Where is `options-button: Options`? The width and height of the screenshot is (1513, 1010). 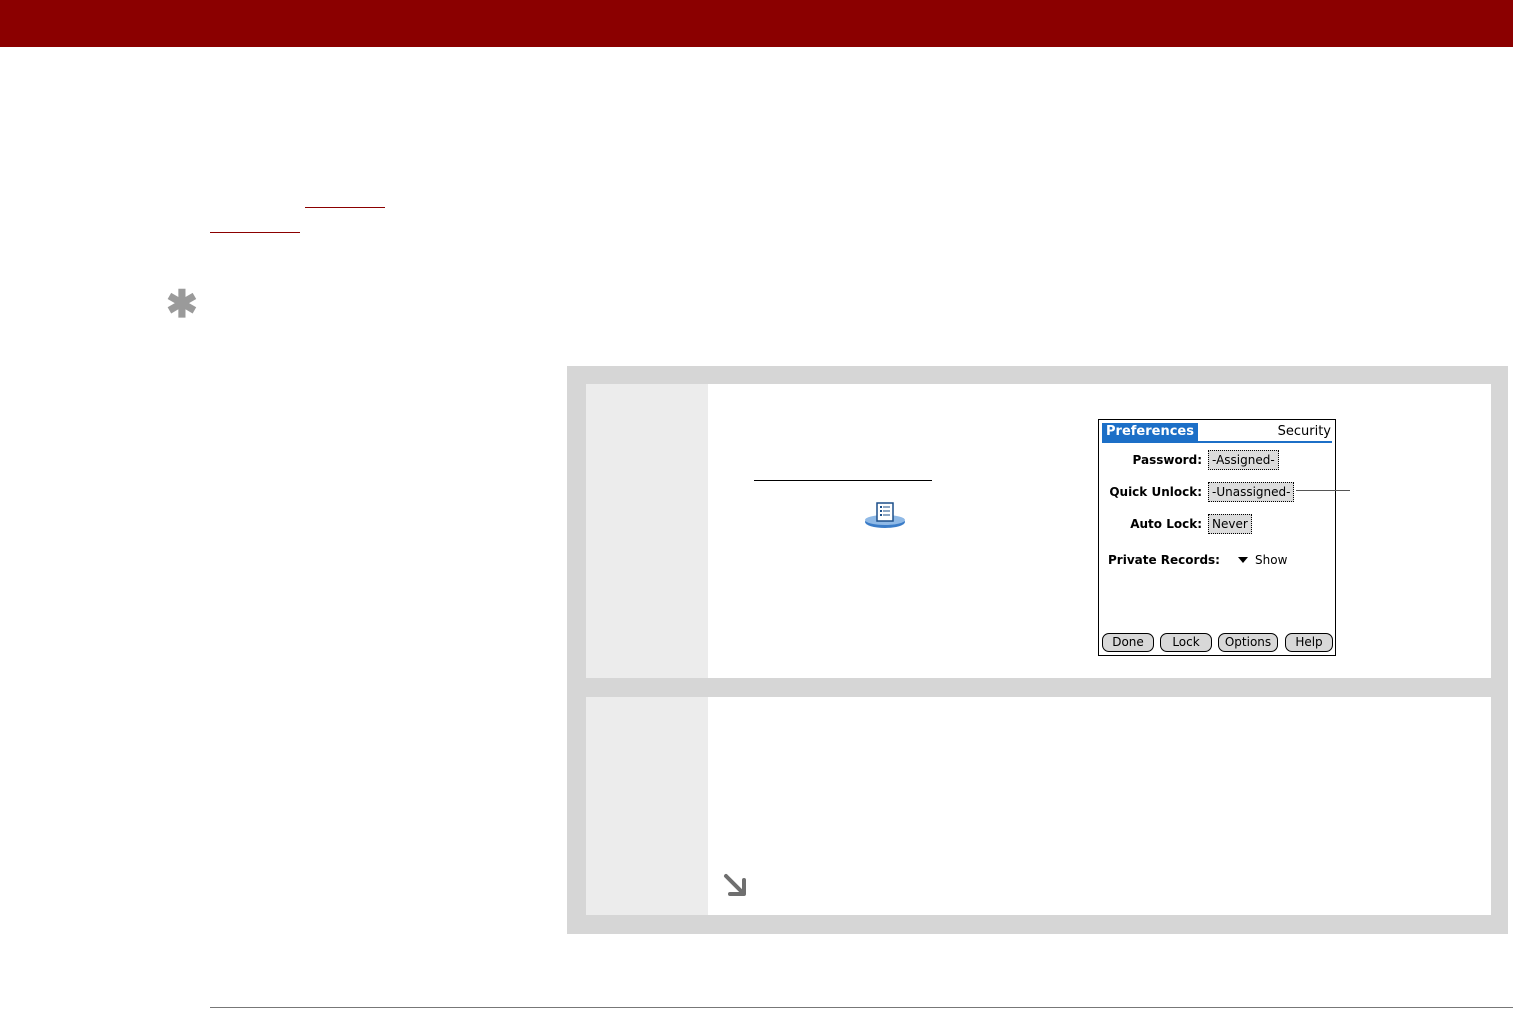 options-button: Options is located at coordinates (1248, 642).